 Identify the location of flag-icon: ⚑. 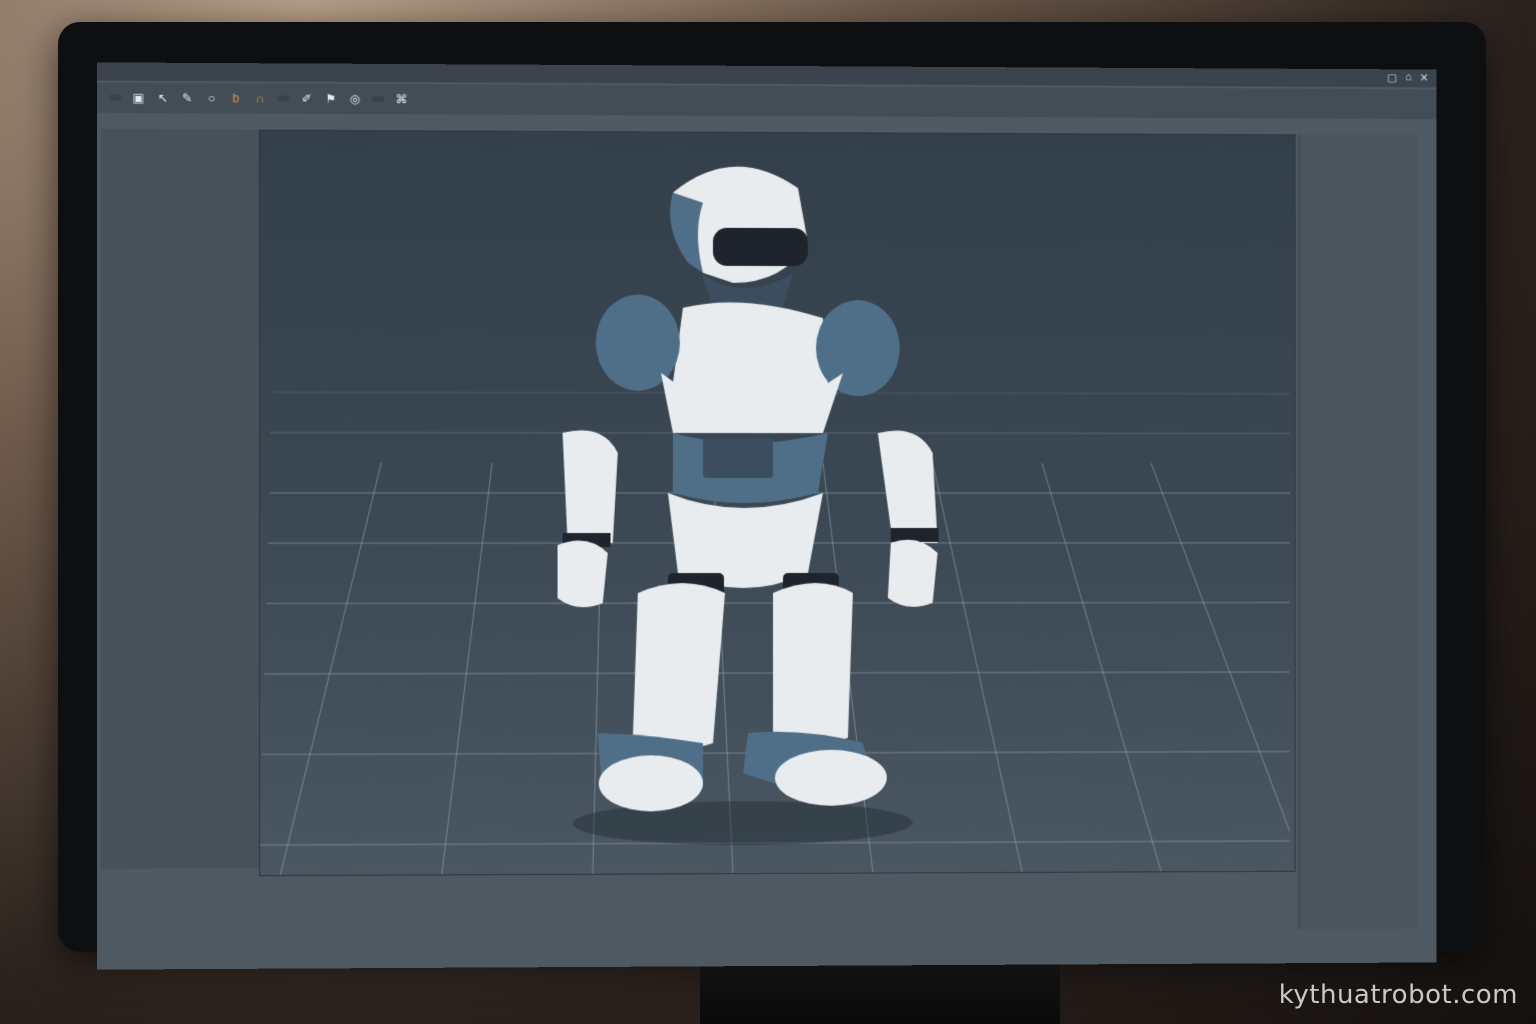
(331, 99).